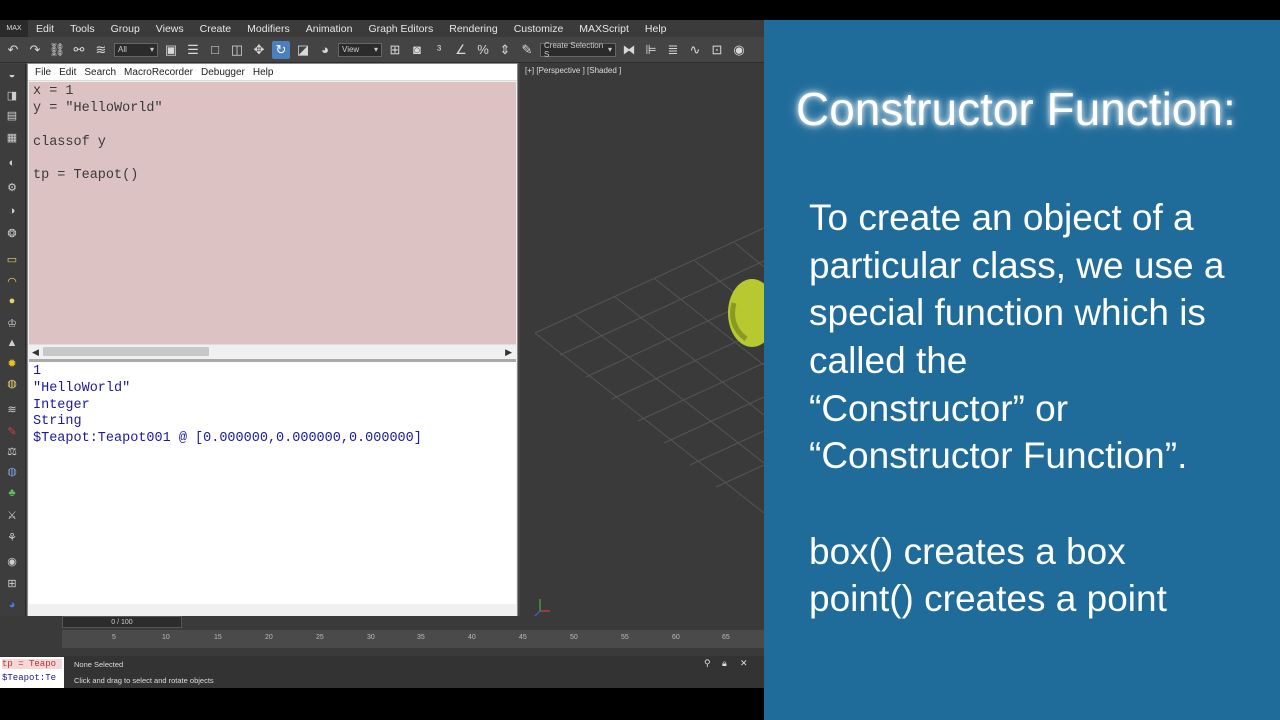 This screenshot has height=720, width=1280. I want to click on scroll-right-icon: ▶, so click(508, 352).